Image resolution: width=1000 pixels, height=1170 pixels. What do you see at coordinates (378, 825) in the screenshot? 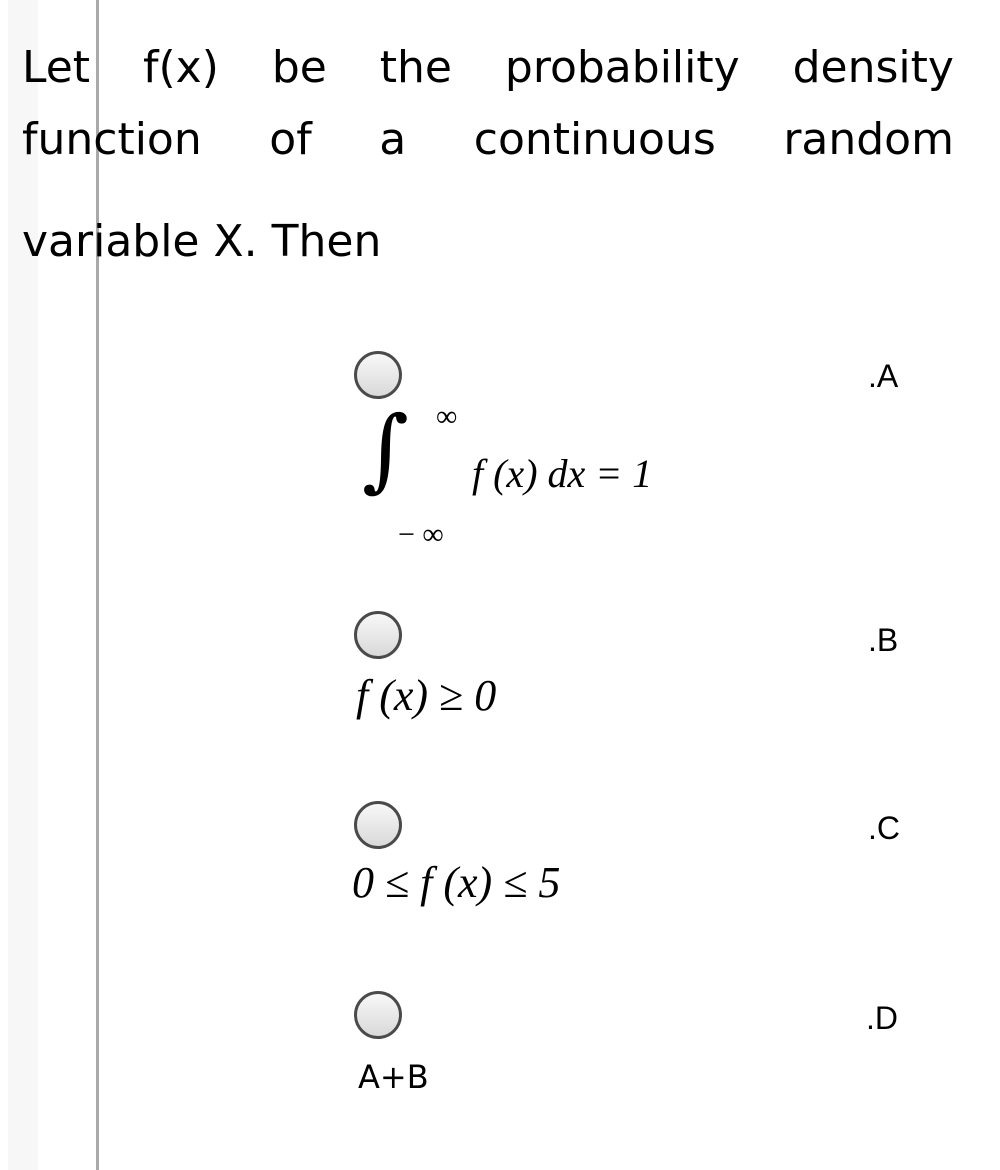
I see `option-c-radio` at bounding box center [378, 825].